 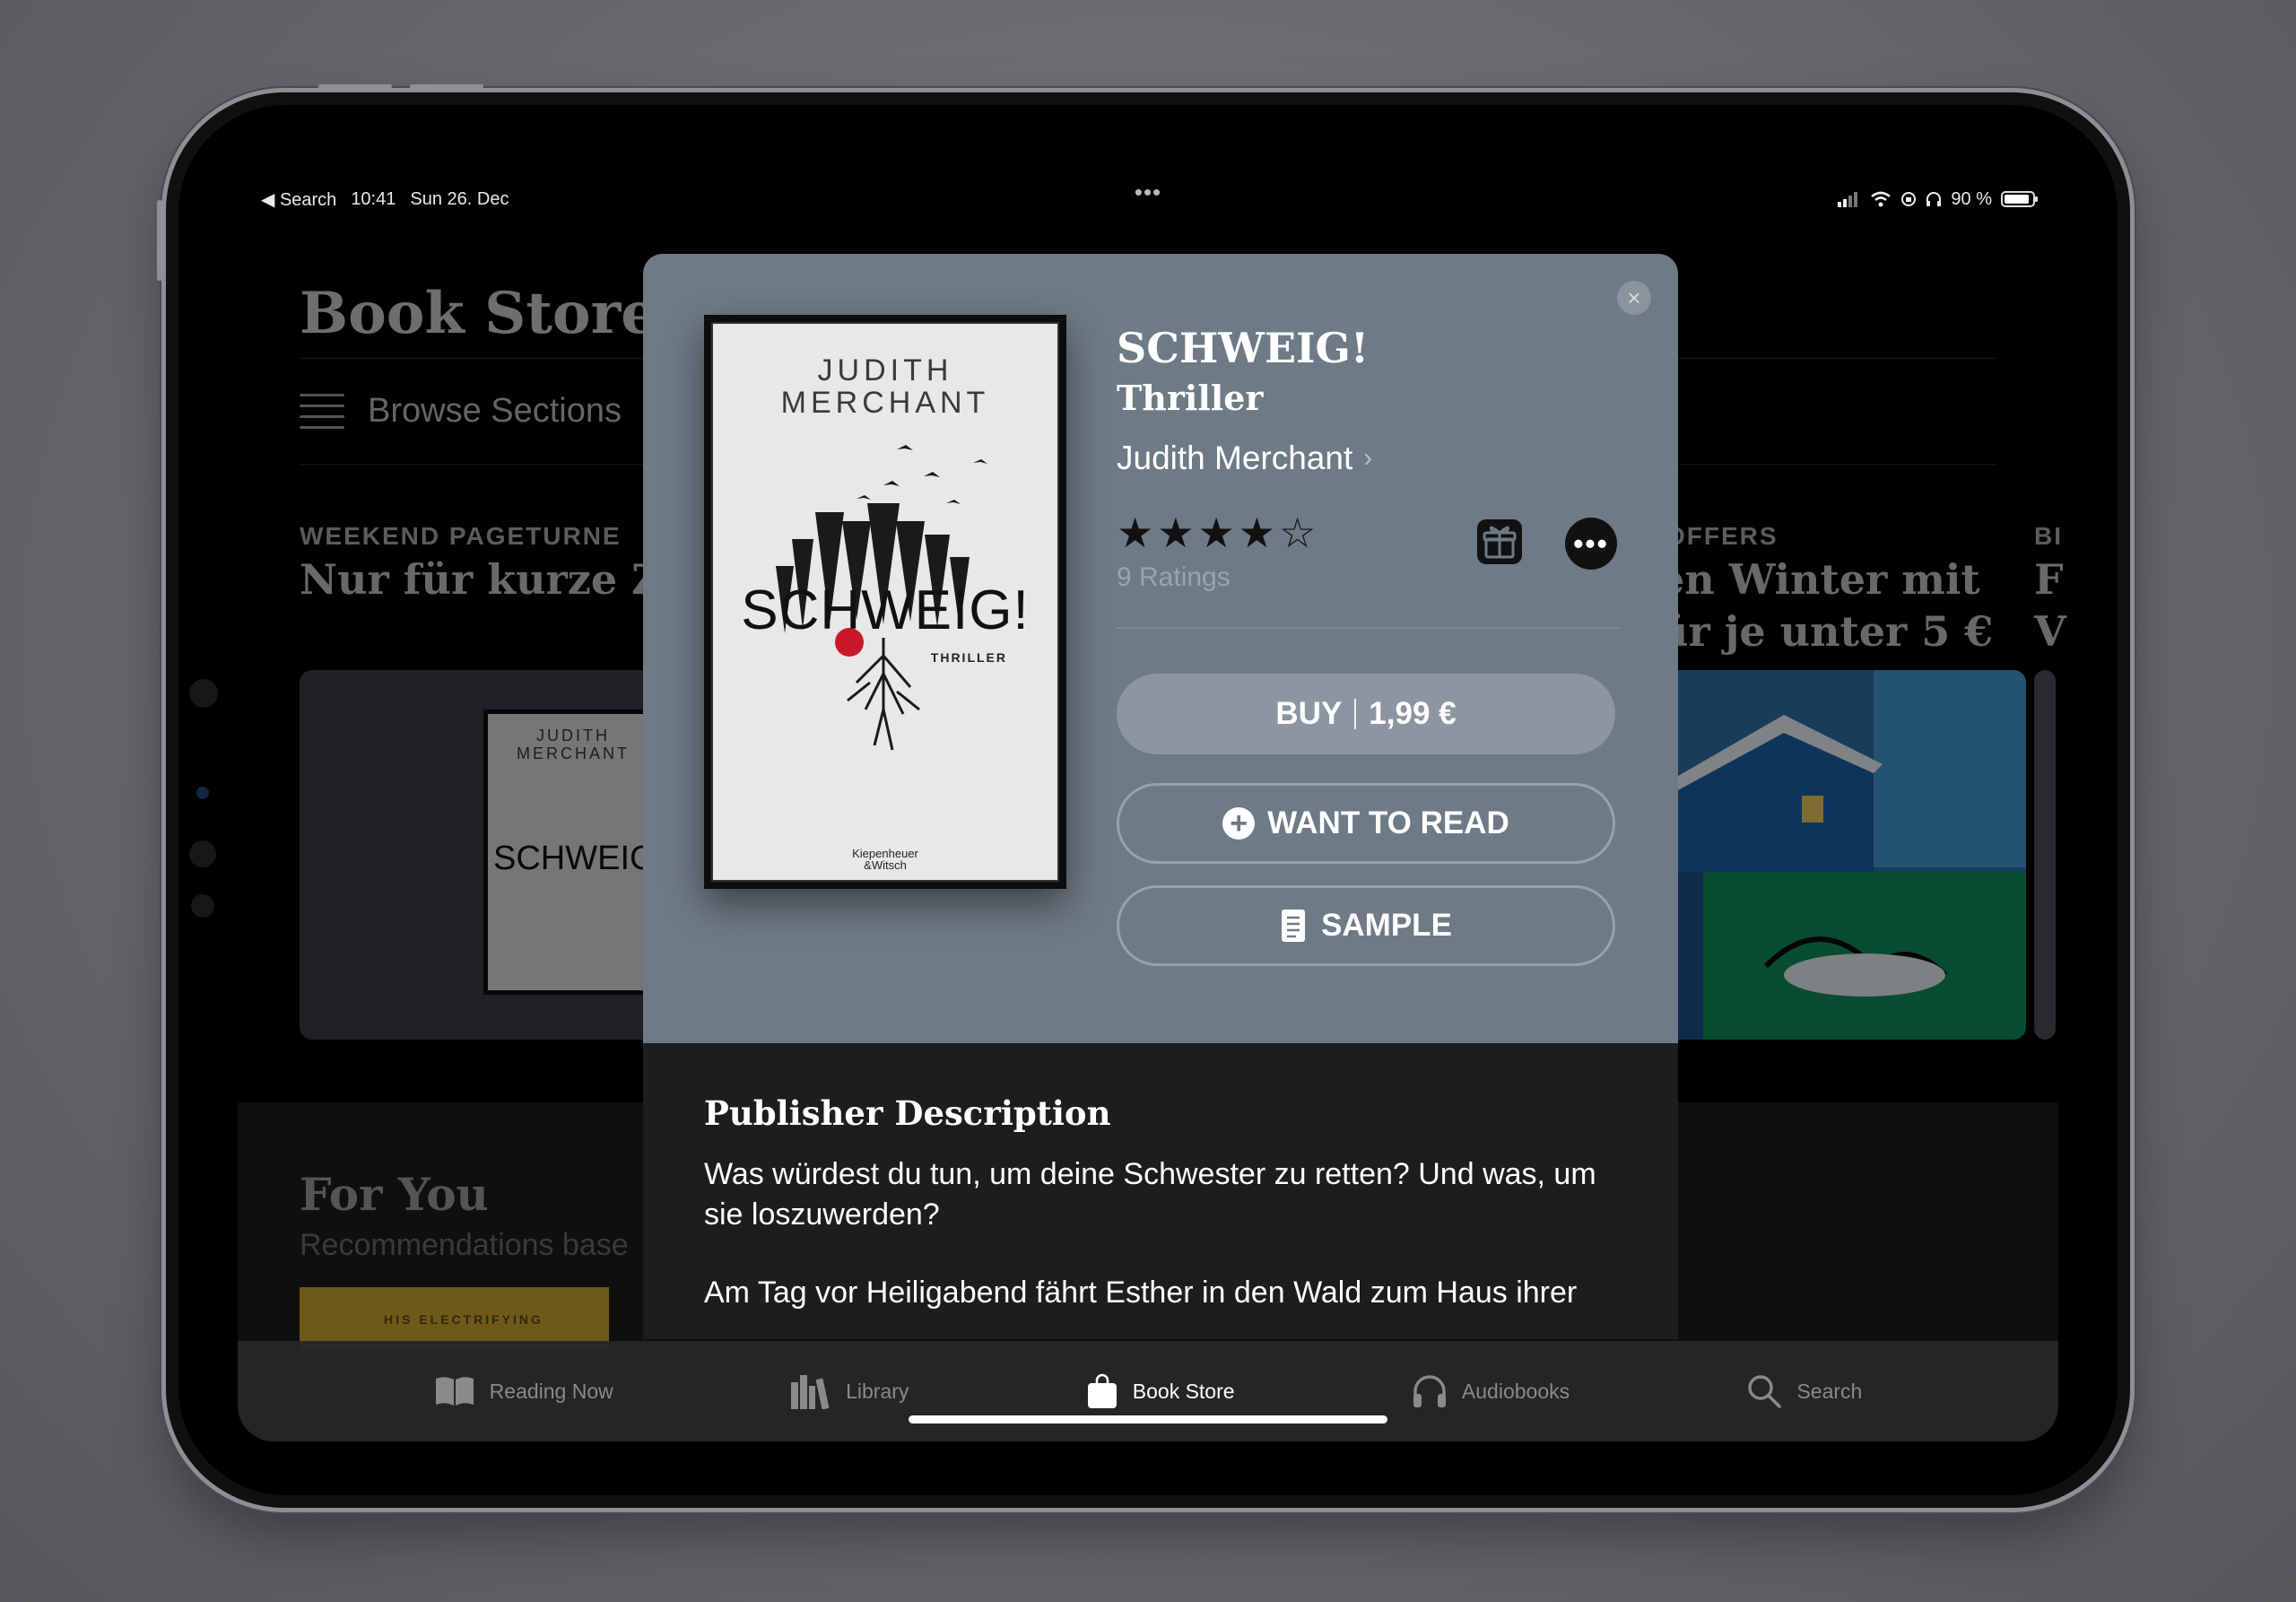 What do you see at coordinates (1819, 579) in the screenshot?
I see `section-title-offers: en Winter mit` at bounding box center [1819, 579].